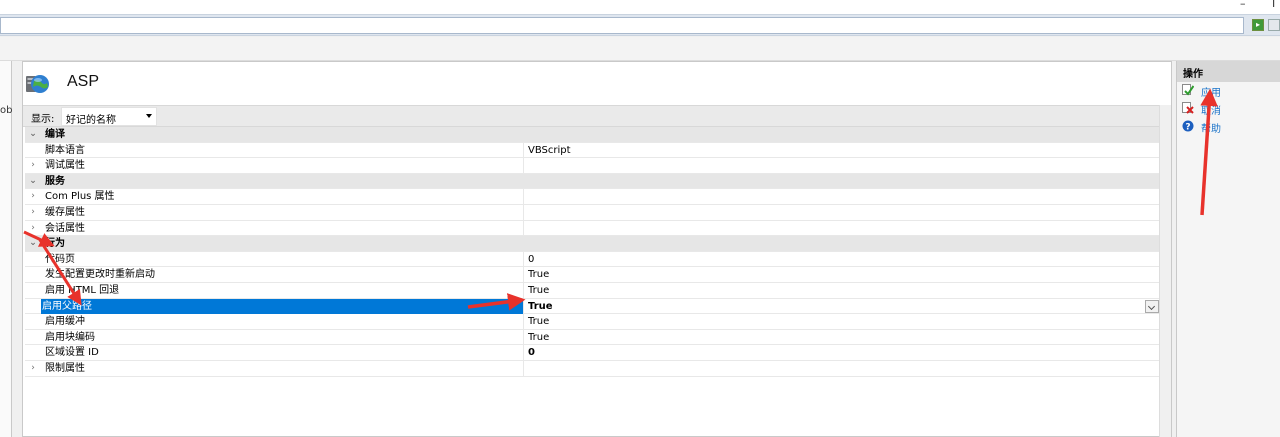 Image resolution: width=1280 pixels, height=437 pixels. I want to click on grid-row: 启用块编码 True, so click(593, 337).